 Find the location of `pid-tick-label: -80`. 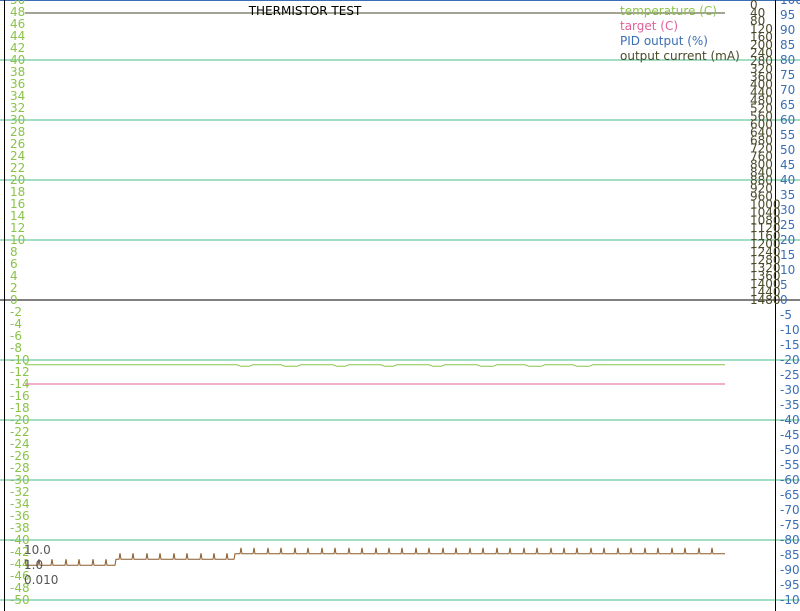

pid-tick-label: -80 is located at coordinates (790, 540).